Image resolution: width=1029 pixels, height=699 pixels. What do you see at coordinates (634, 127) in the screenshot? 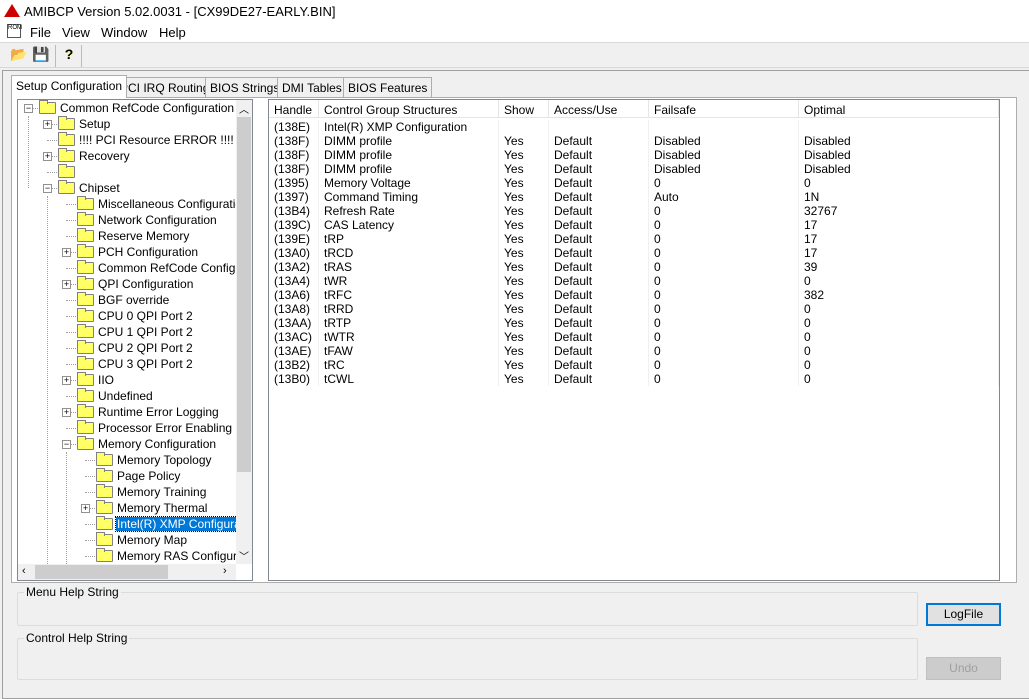
I see `table-row: (138E) Intel(R) XMP Configuration` at bounding box center [634, 127].